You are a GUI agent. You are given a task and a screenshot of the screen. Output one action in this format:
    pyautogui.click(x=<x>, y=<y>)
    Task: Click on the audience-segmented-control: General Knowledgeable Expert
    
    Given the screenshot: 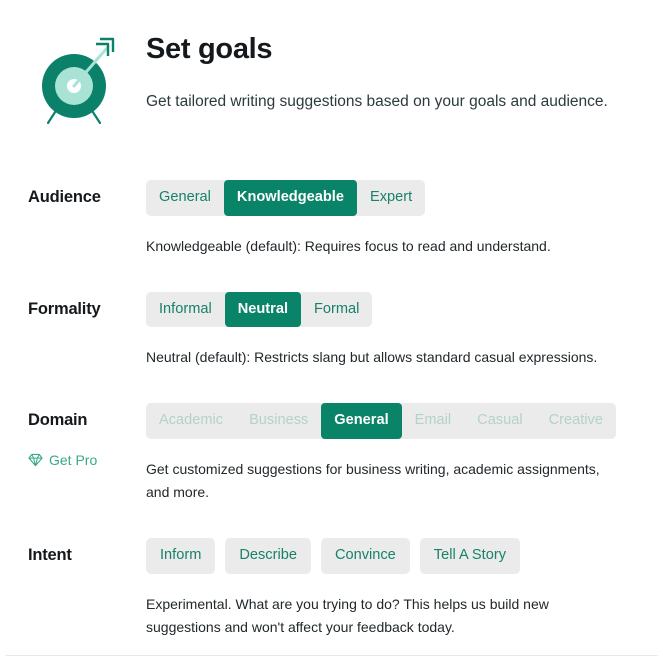 What is the action you would take?
    pyautogui.click(x=286, y=198)
    